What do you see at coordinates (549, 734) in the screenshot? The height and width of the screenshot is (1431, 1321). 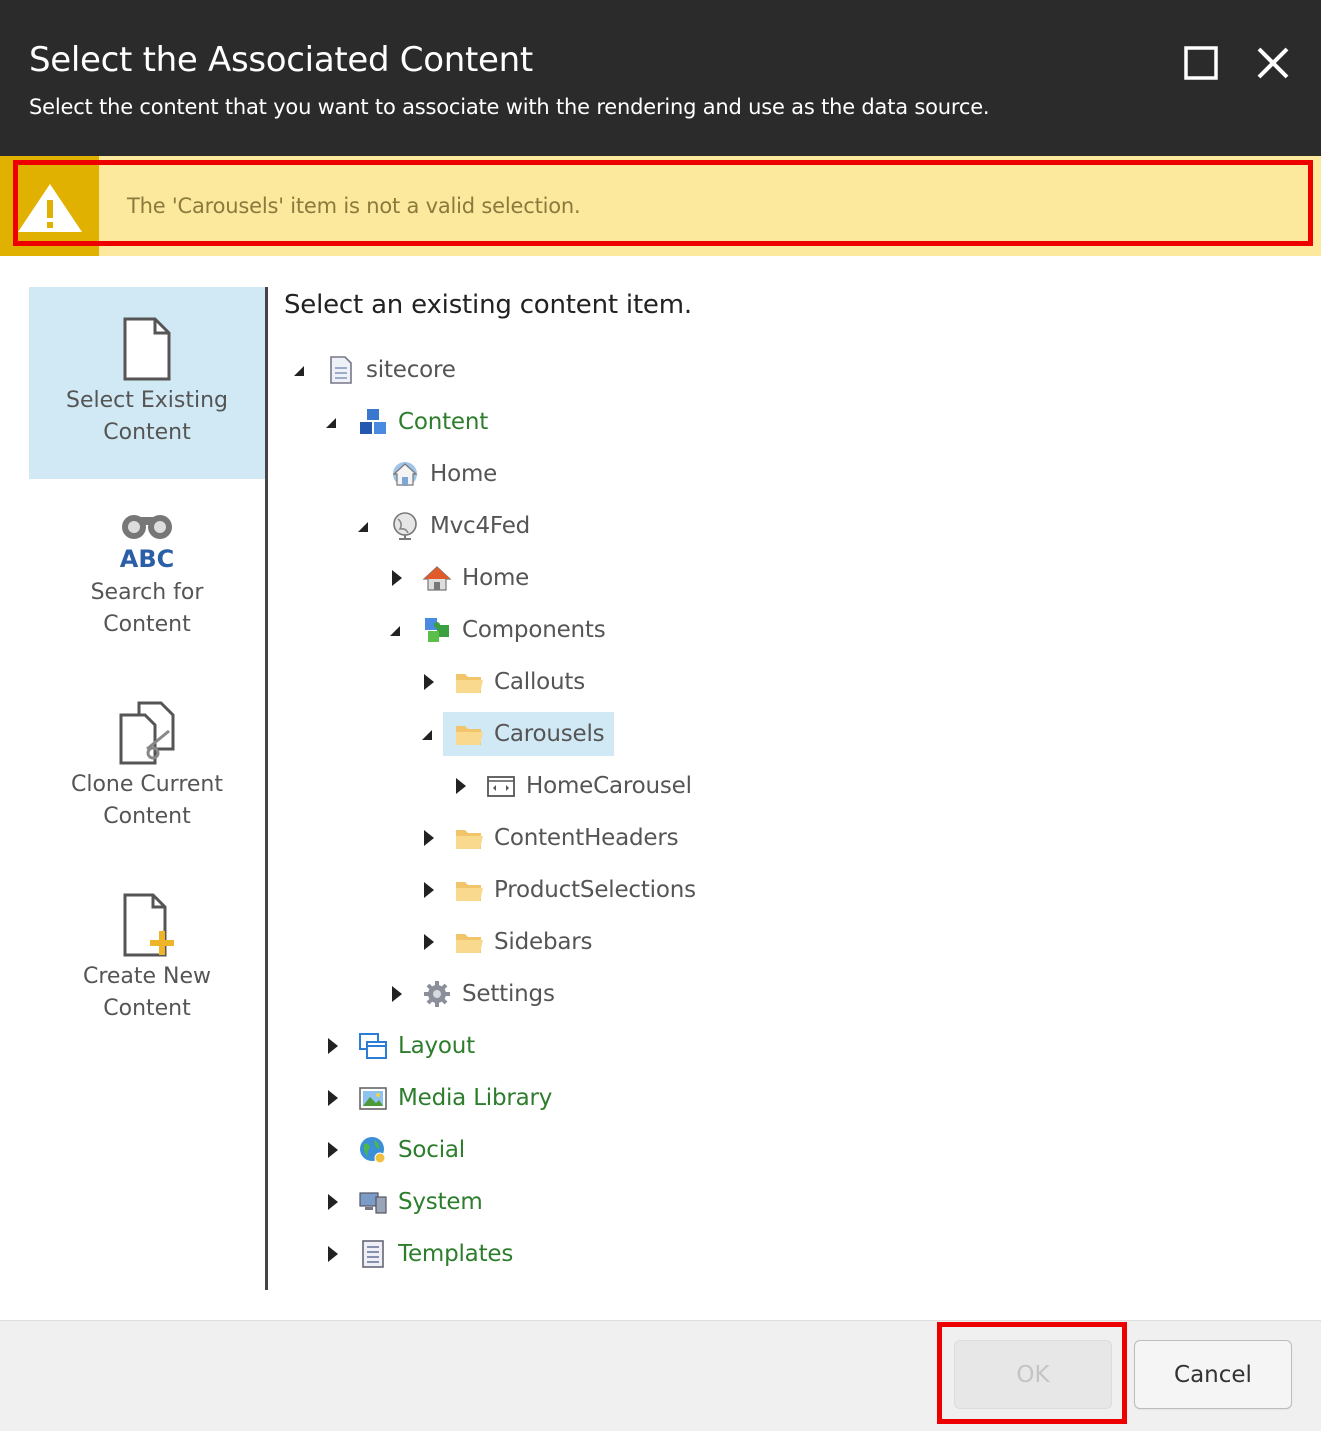 I see `tree-label: Carousels` at bounding box center [549, 734].